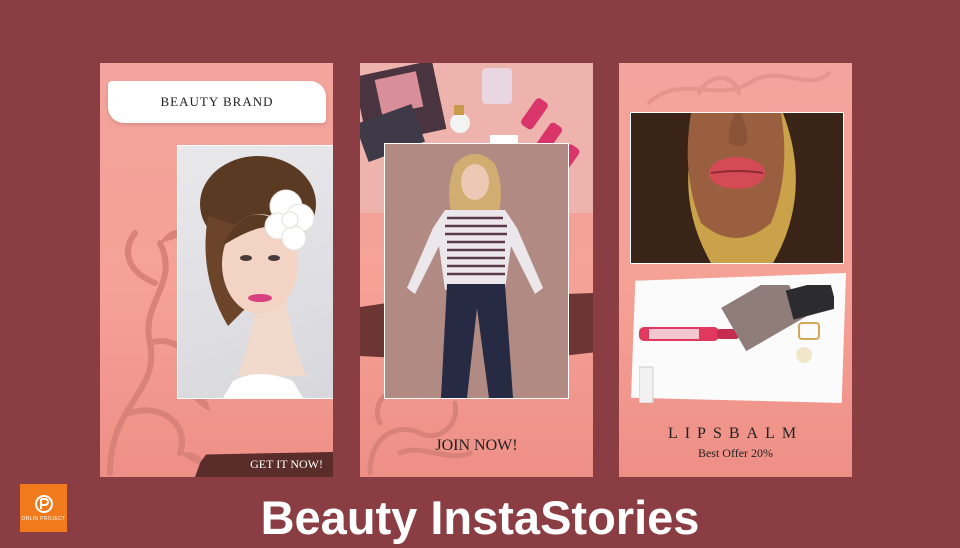 This screenshot has height=548, width=960. Describe the element at coordinates (735, 433) in the screenshot. I see `product-title: LIPSBALM` at that location.